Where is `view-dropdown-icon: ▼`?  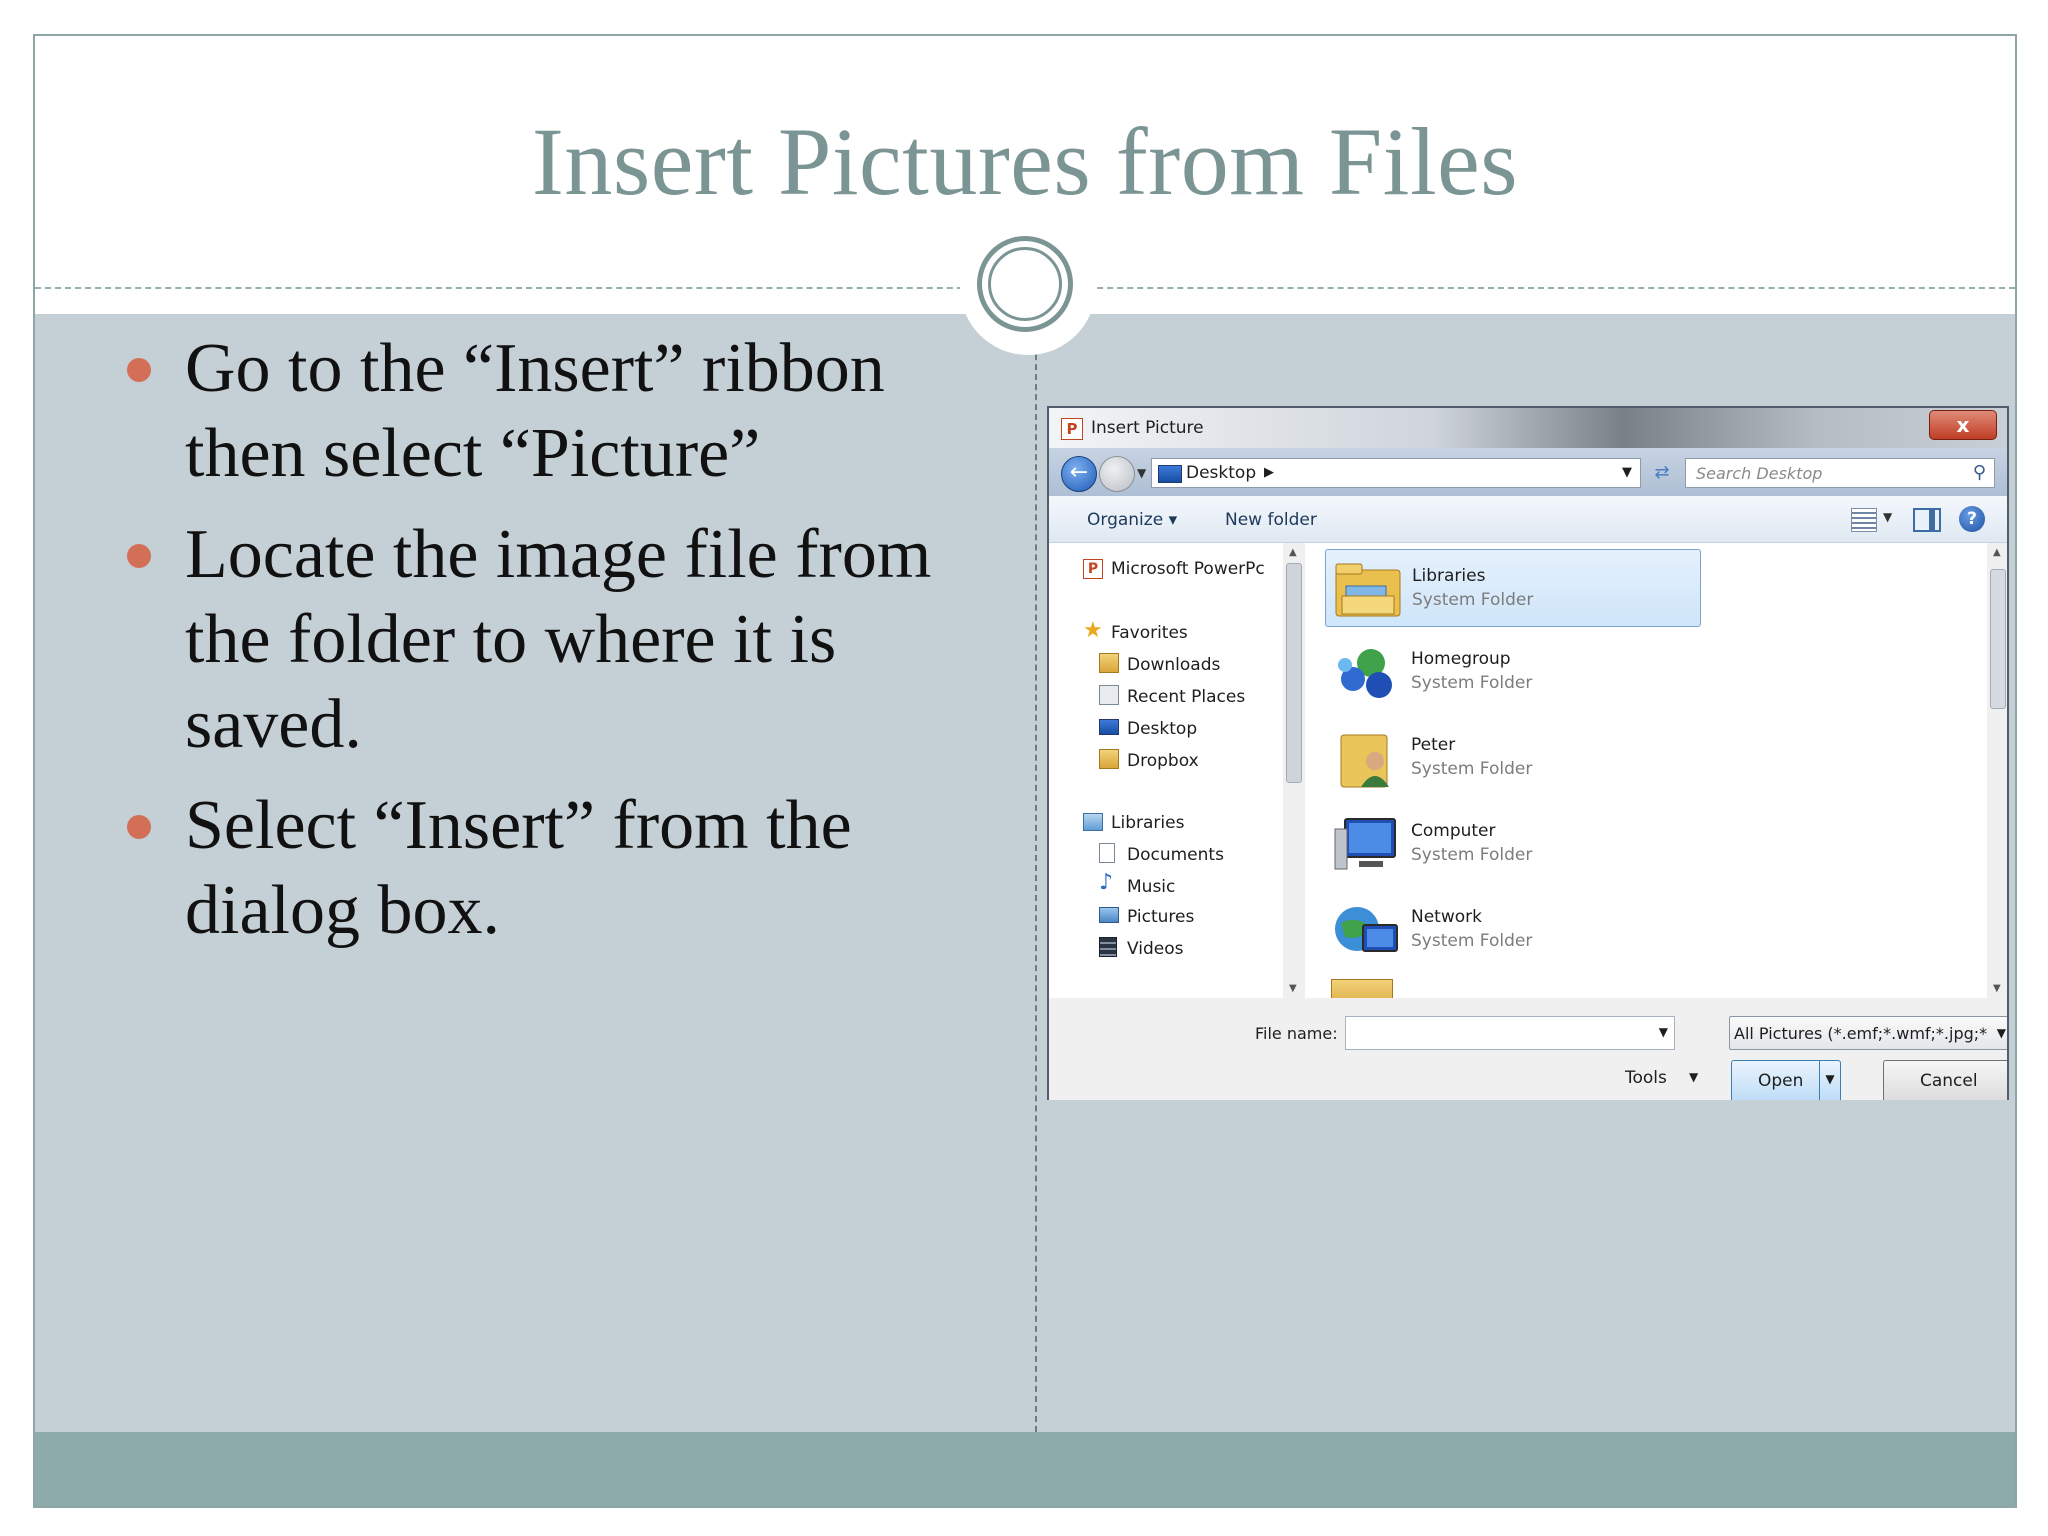 view-dropdown-icon: ▼ is located at coordinates (1887, 517).